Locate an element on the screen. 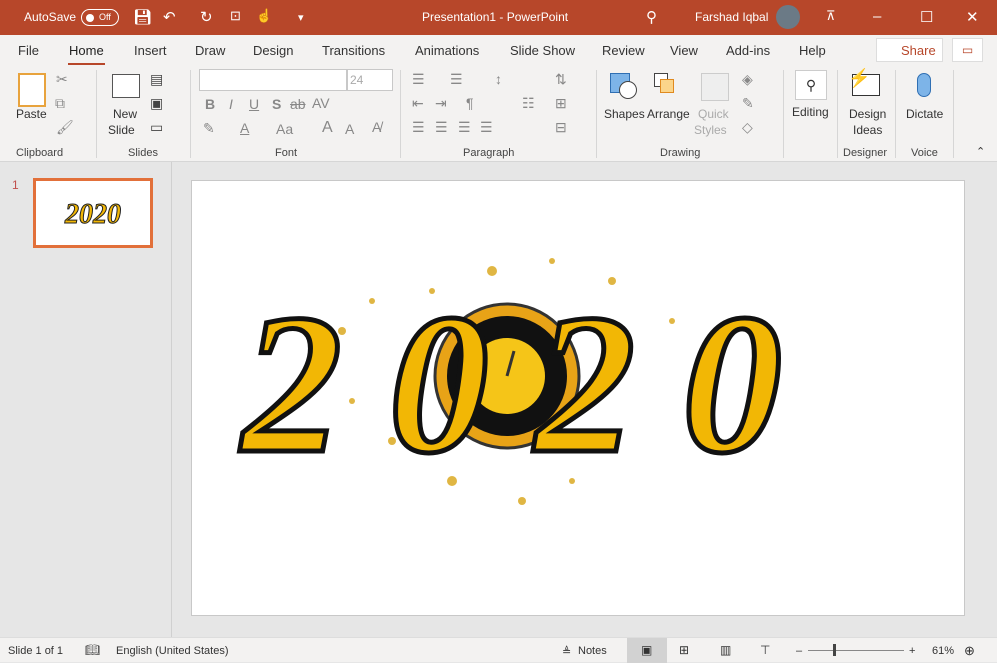  group-voice: Voice is located at coordinates (924, 153).